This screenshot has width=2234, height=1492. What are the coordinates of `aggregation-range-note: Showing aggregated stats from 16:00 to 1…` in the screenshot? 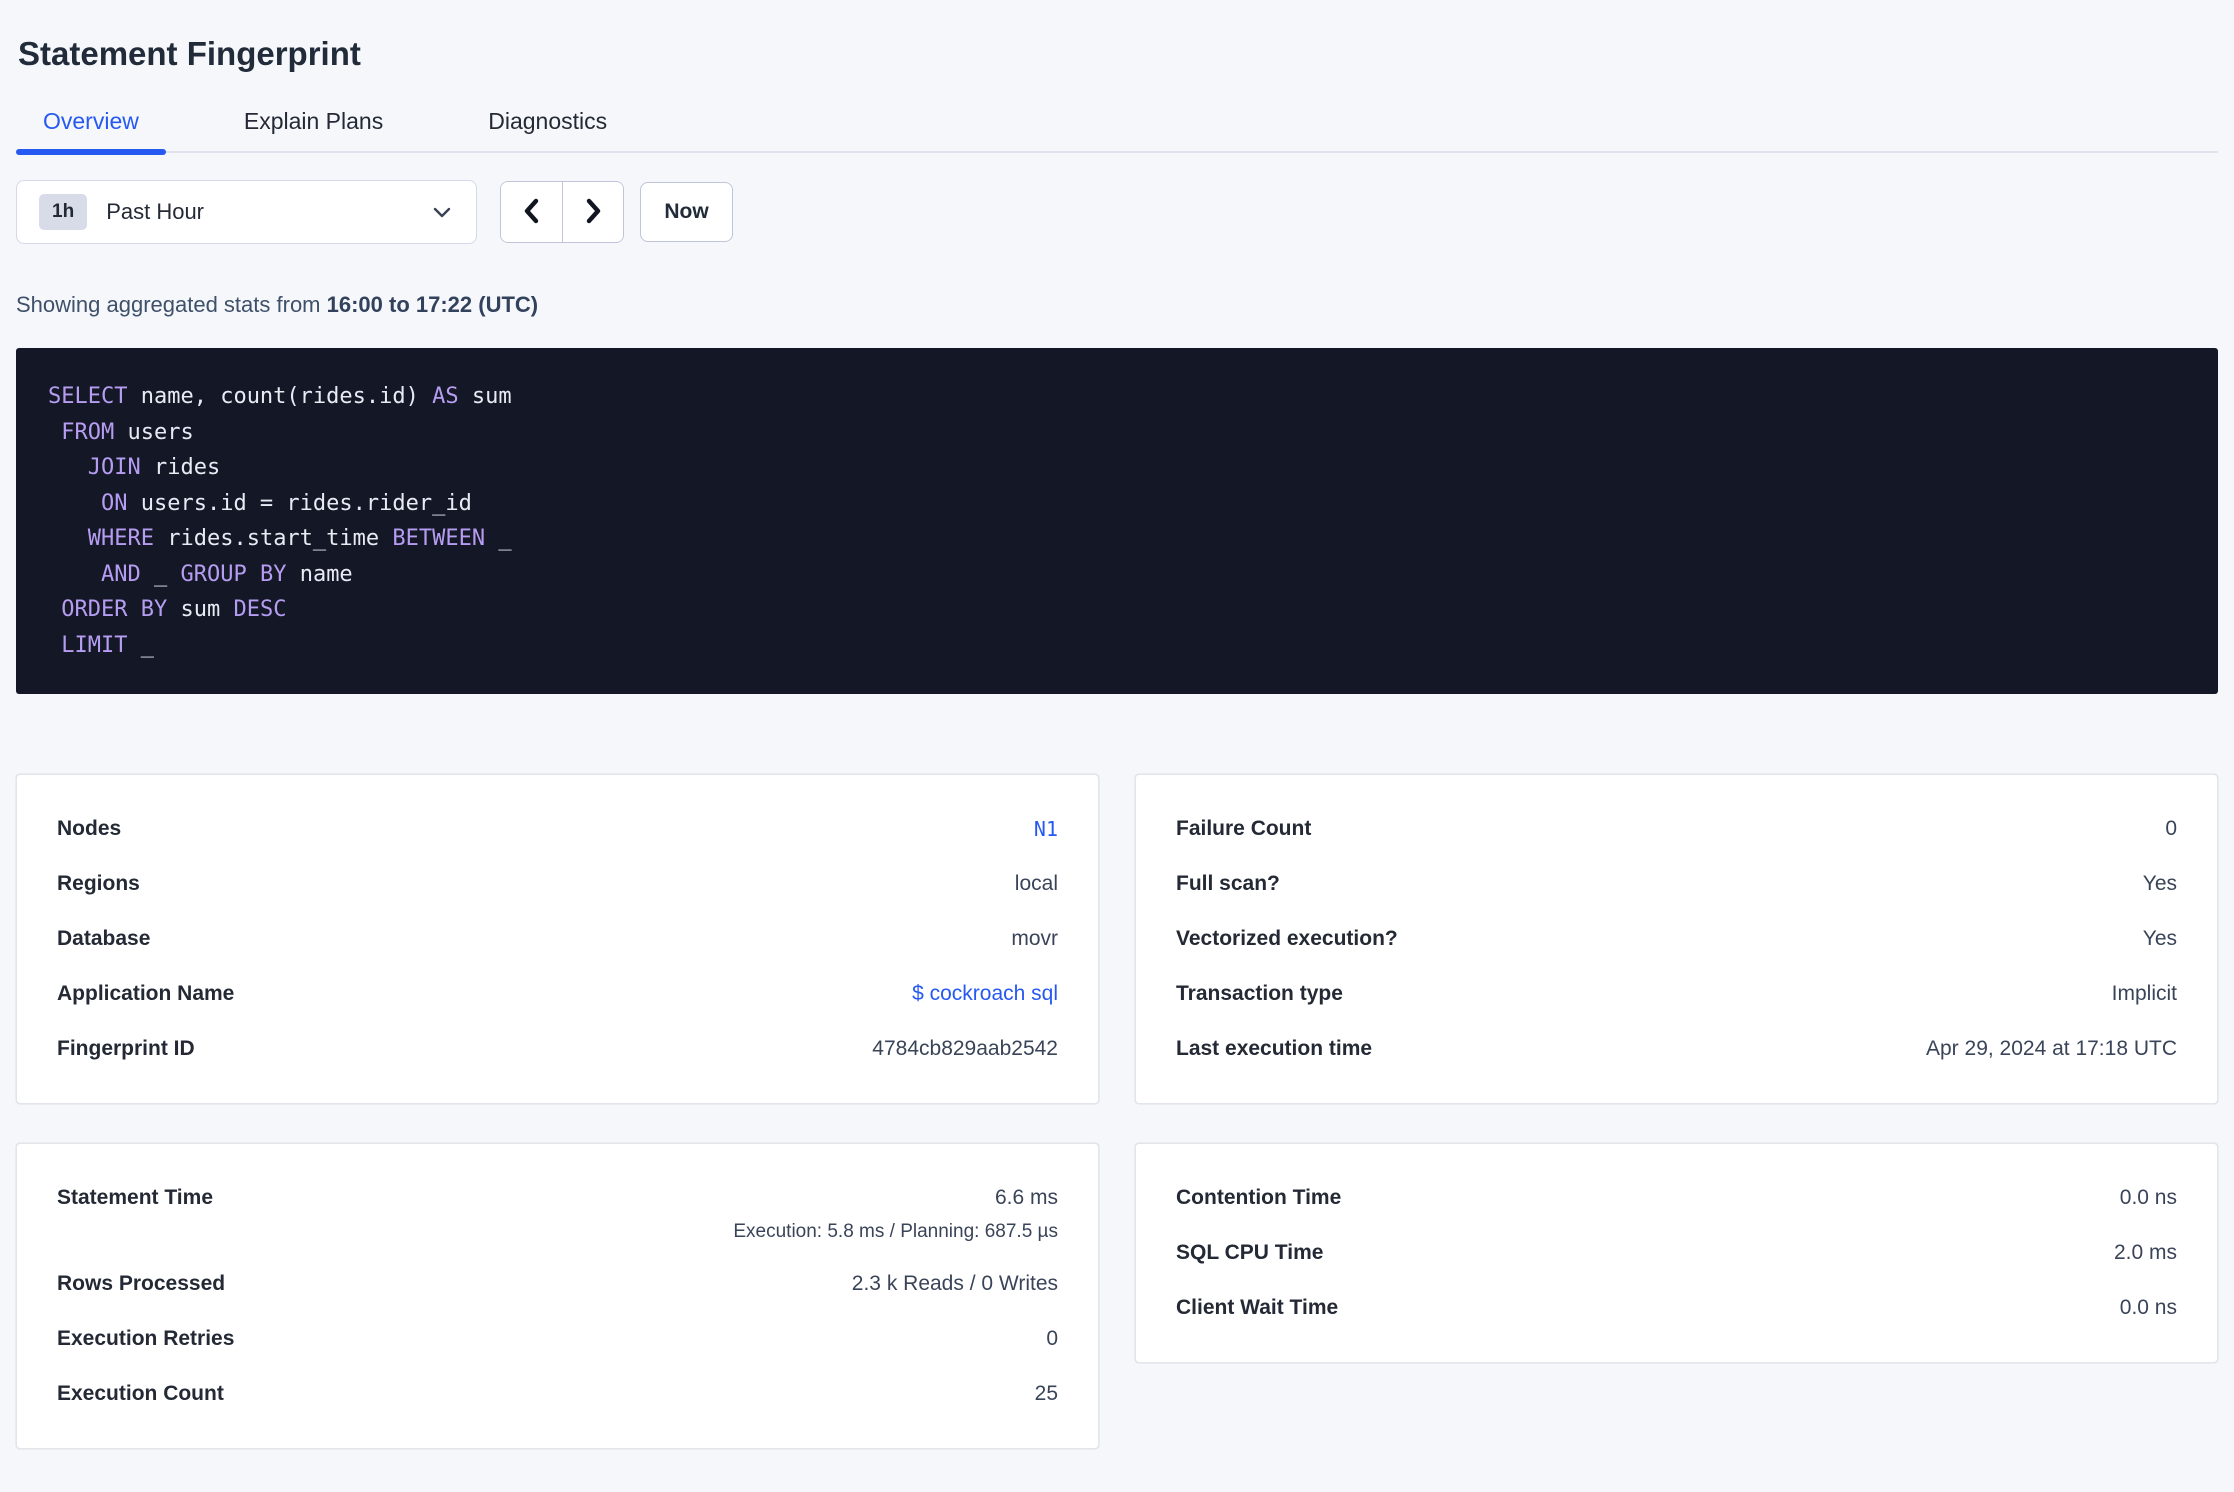 It's located at (1117, 305).